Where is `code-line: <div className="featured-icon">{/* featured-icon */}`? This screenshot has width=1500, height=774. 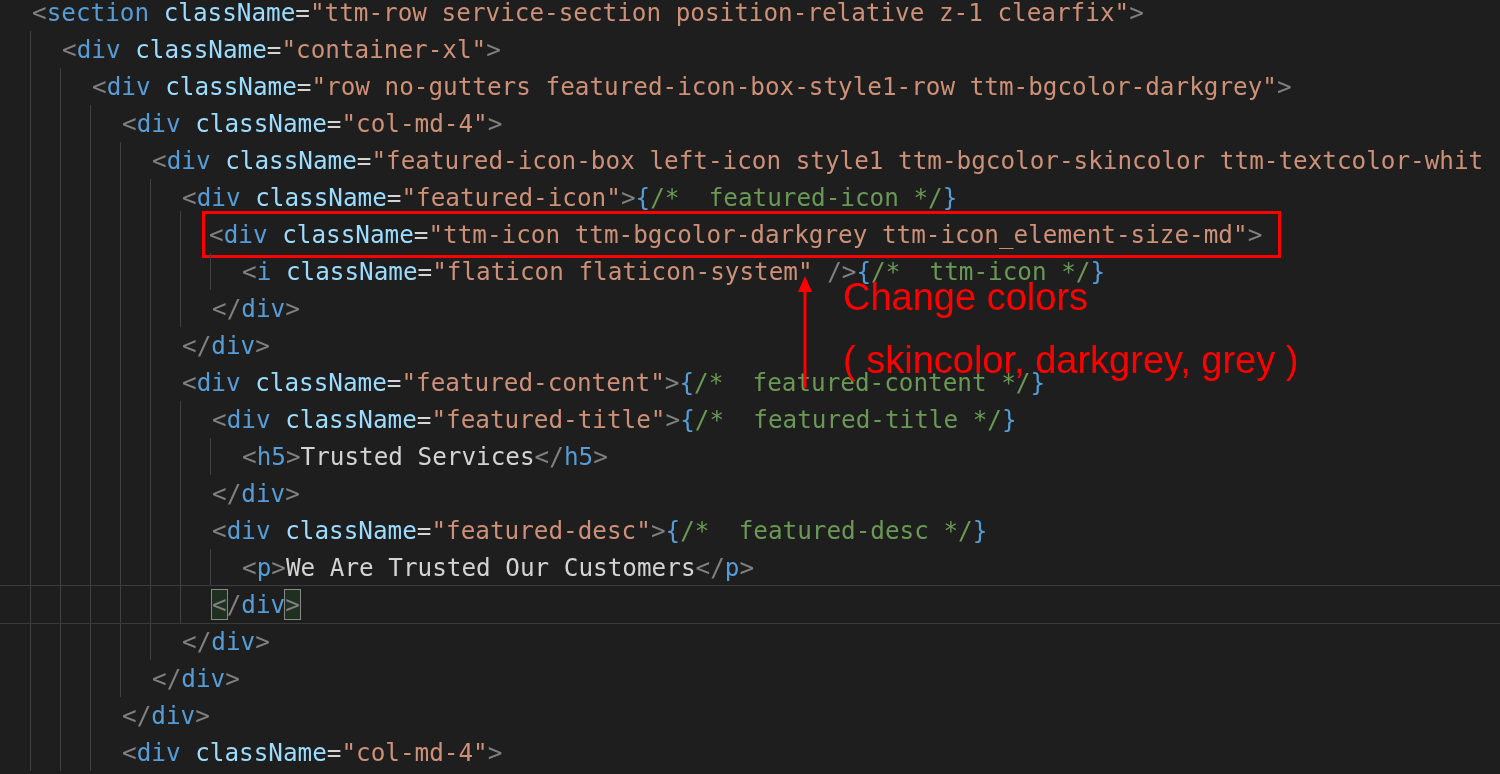
code-line: <div className="featured-icon">{/* featured-icon */} is located at coordinates (570, 198).